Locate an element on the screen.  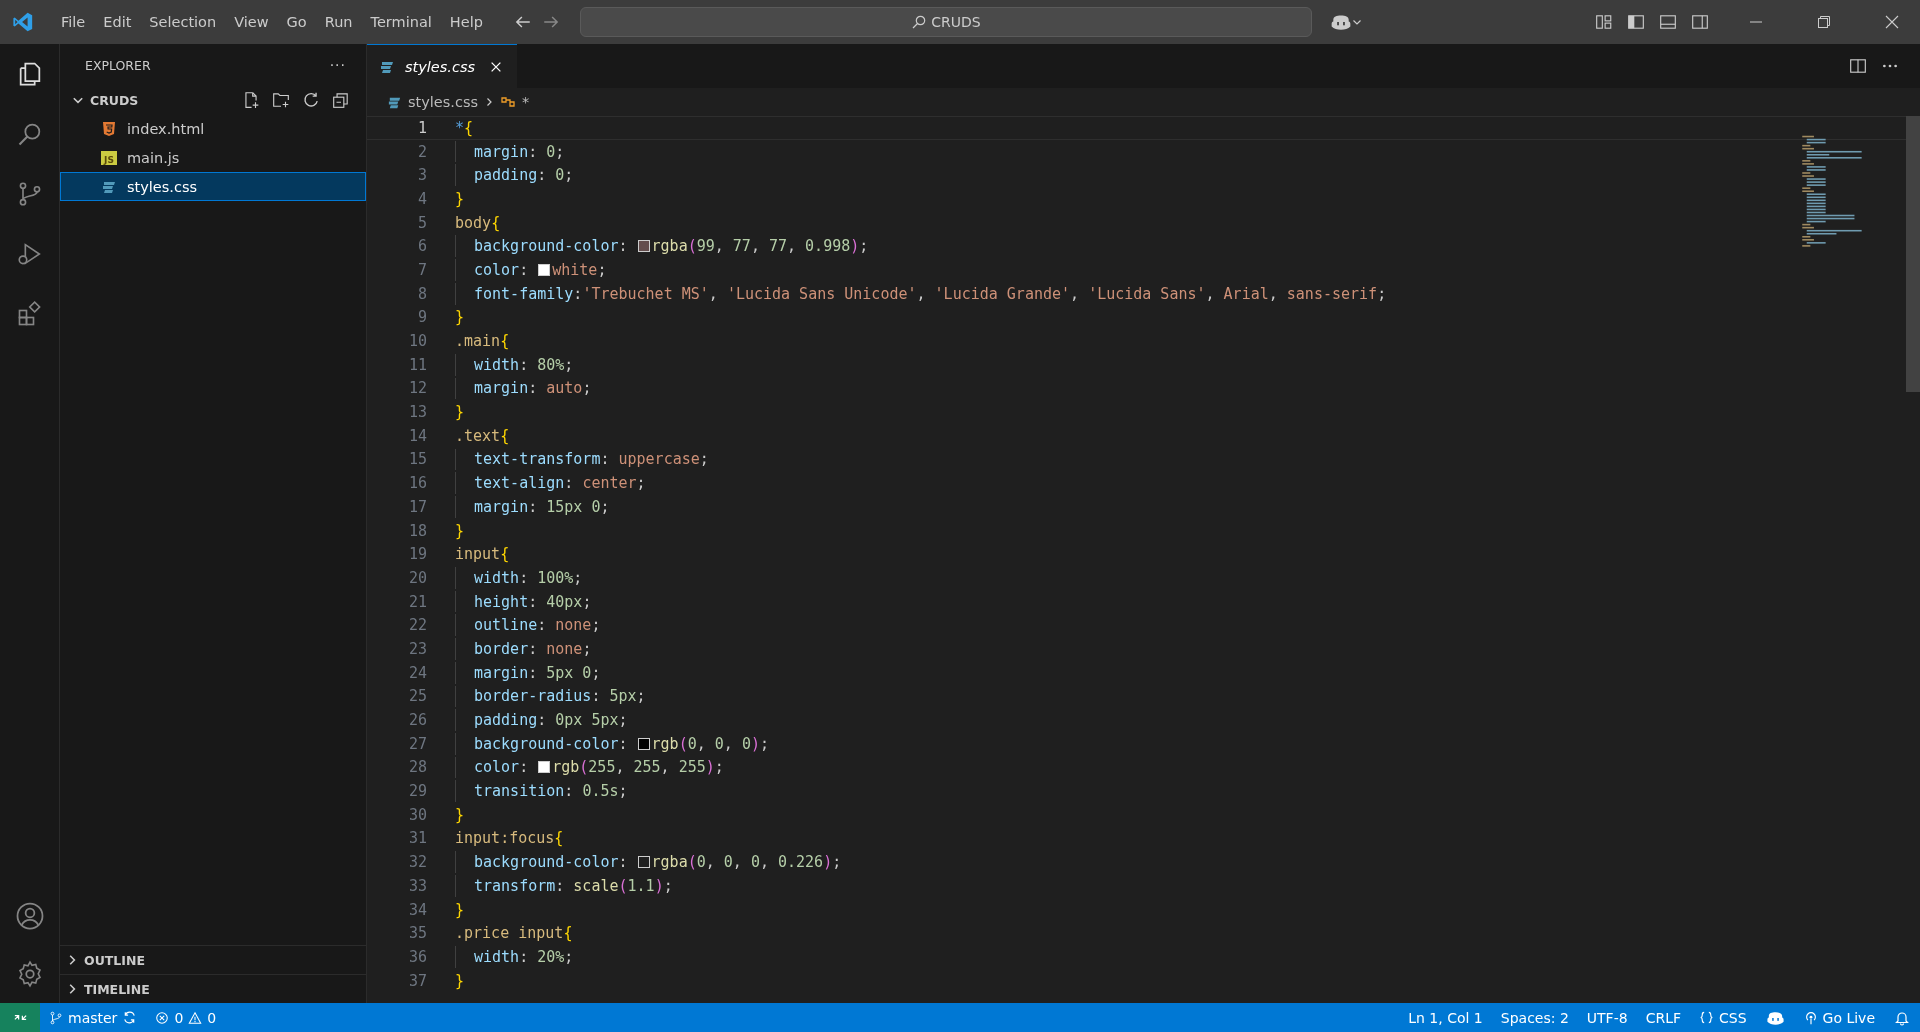
more-actions-button: ··· is located at coordinates (337, 65).